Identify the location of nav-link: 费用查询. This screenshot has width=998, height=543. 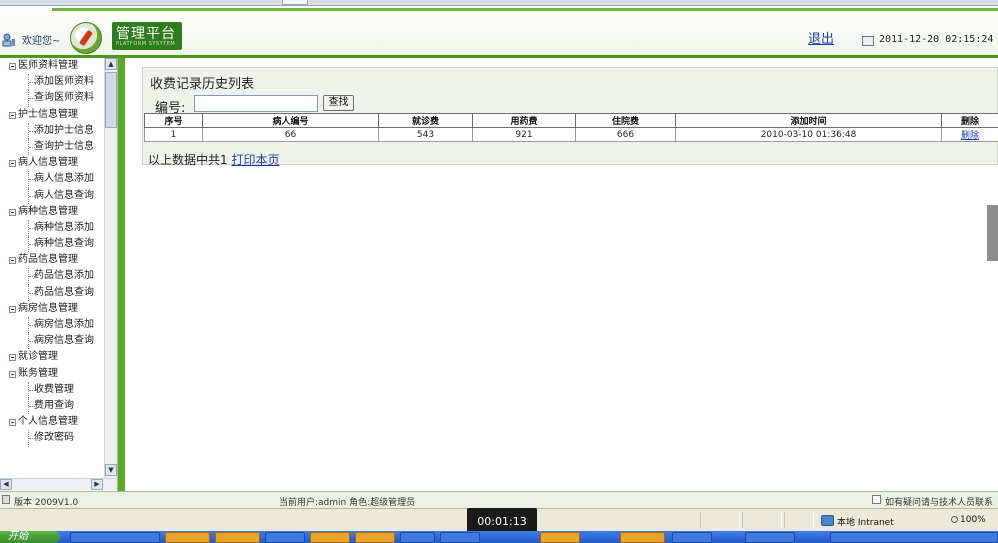
(52, 406).